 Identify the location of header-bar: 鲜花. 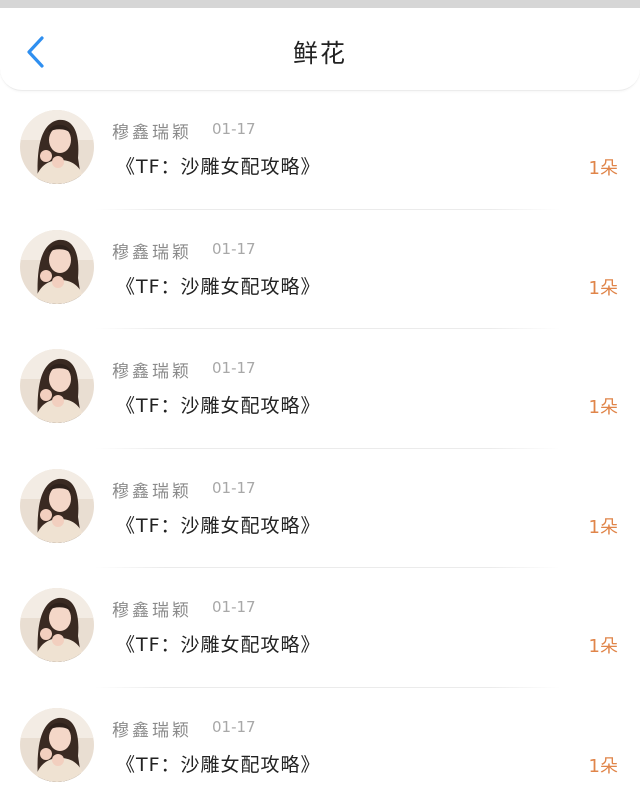
(320, 49).